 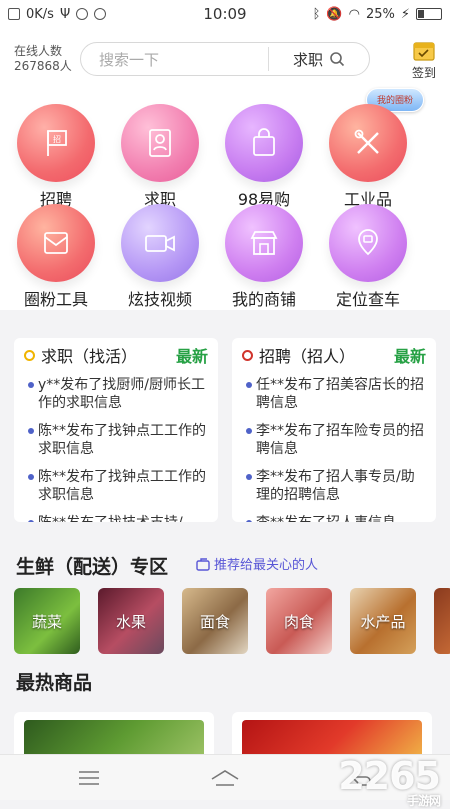 I want to click on online-count: 267868人, so click(x=43, y=66).